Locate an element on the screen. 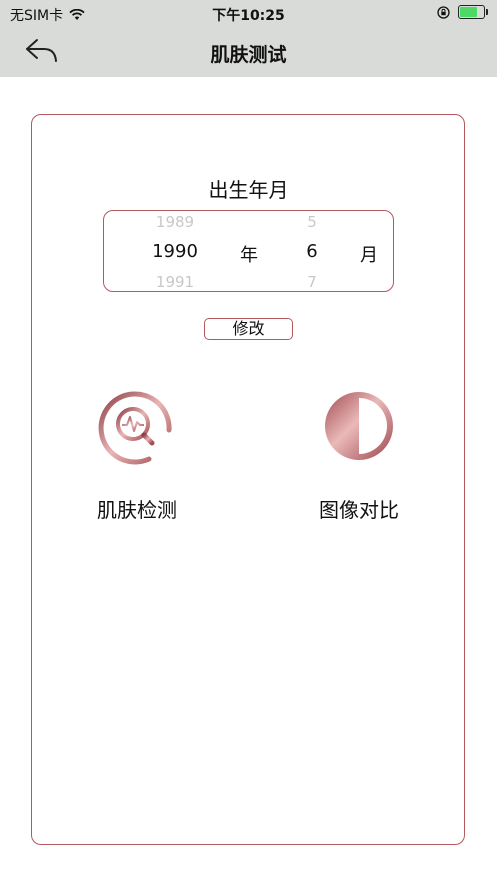 The width and height of the screenshot is (497, 883). skin-detect-button: 肌肤检测 is located at coordinates (137, 454).